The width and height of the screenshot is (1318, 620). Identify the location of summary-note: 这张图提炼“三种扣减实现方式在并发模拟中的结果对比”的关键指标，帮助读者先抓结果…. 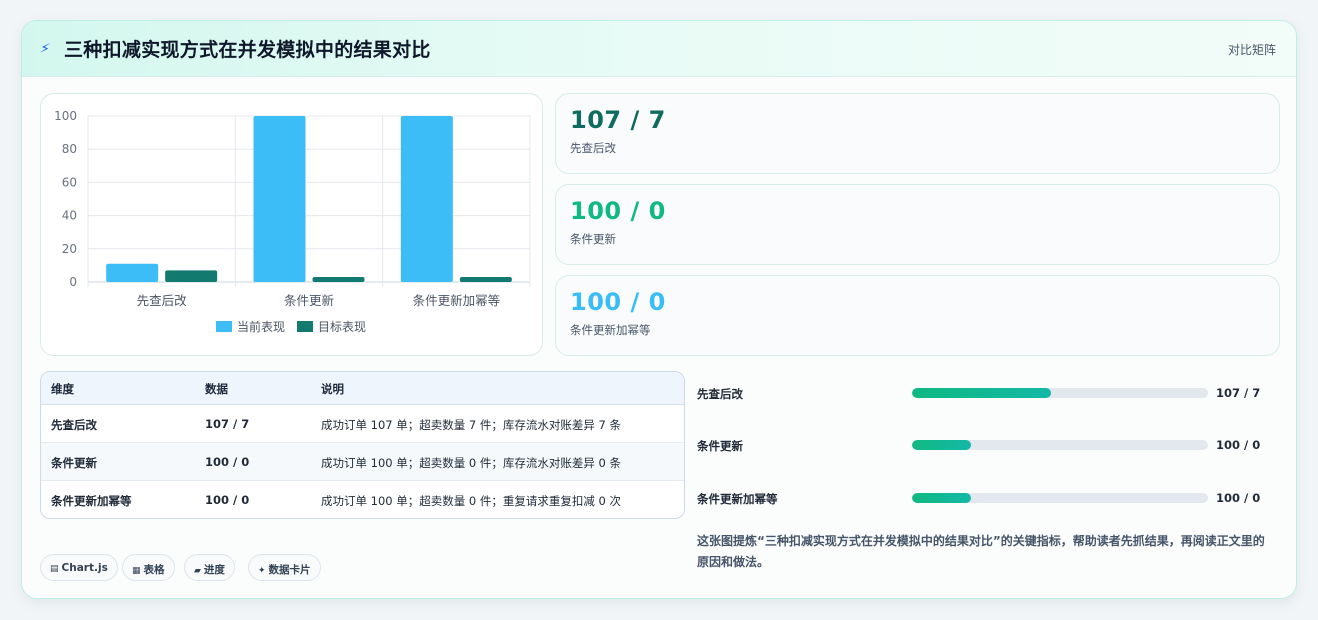
(981, 551).